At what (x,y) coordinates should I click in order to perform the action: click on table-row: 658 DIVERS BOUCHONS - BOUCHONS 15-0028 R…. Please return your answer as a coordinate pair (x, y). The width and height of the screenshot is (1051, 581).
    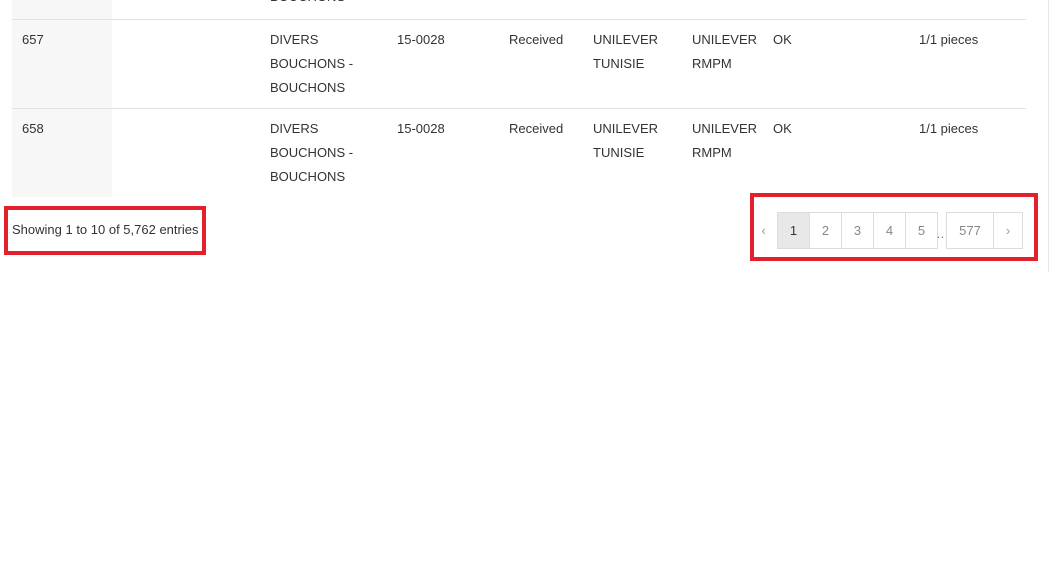
    Looking at the image, I should click on (519, 153).